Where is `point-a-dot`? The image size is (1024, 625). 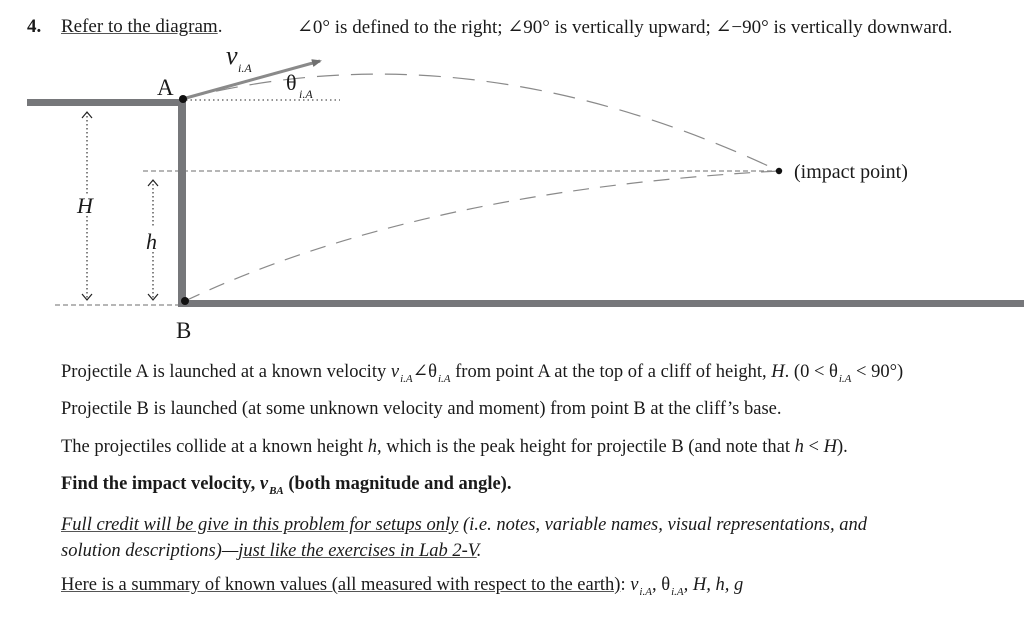 point-a-dot is located at coordinates (183, 99).